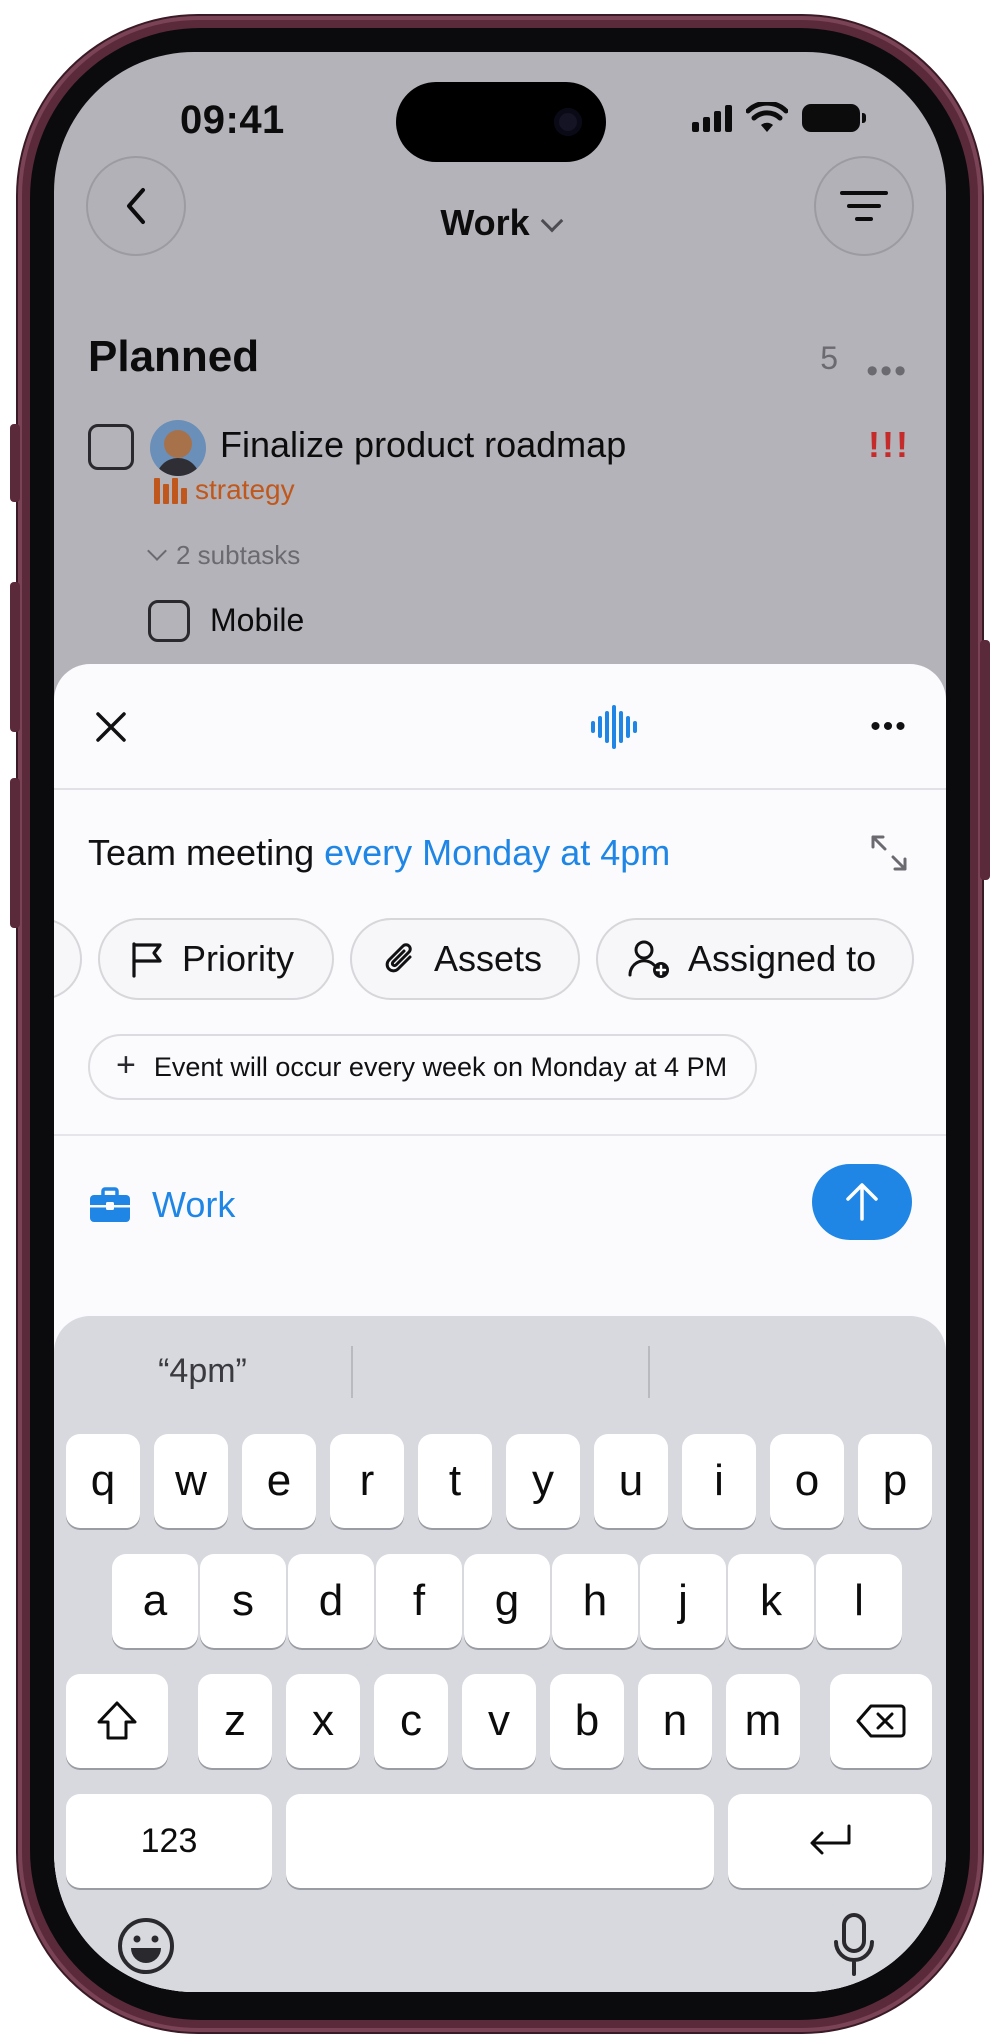  I want to click on close-icon, so click(111, 727).